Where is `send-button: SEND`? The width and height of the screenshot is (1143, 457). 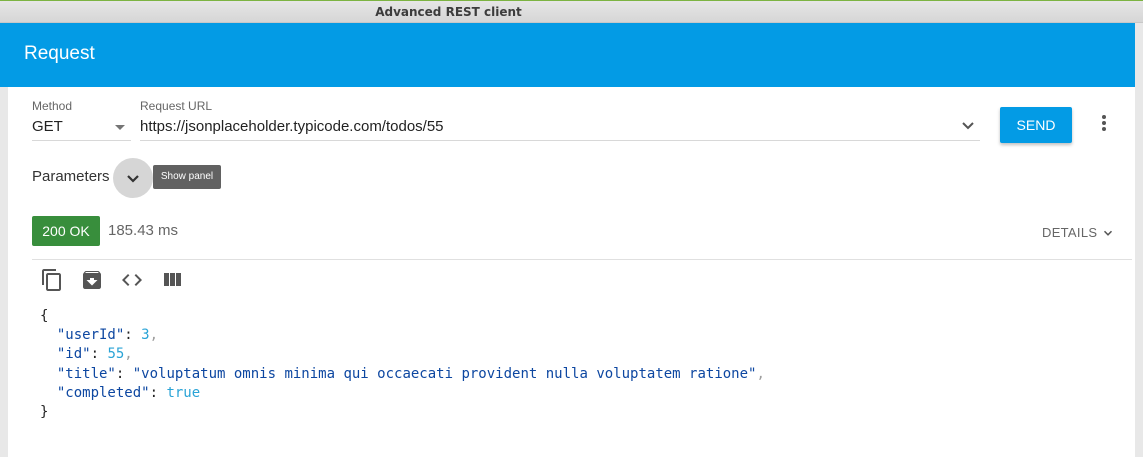
send-button: SEND is located at coordinates (1036, 125).